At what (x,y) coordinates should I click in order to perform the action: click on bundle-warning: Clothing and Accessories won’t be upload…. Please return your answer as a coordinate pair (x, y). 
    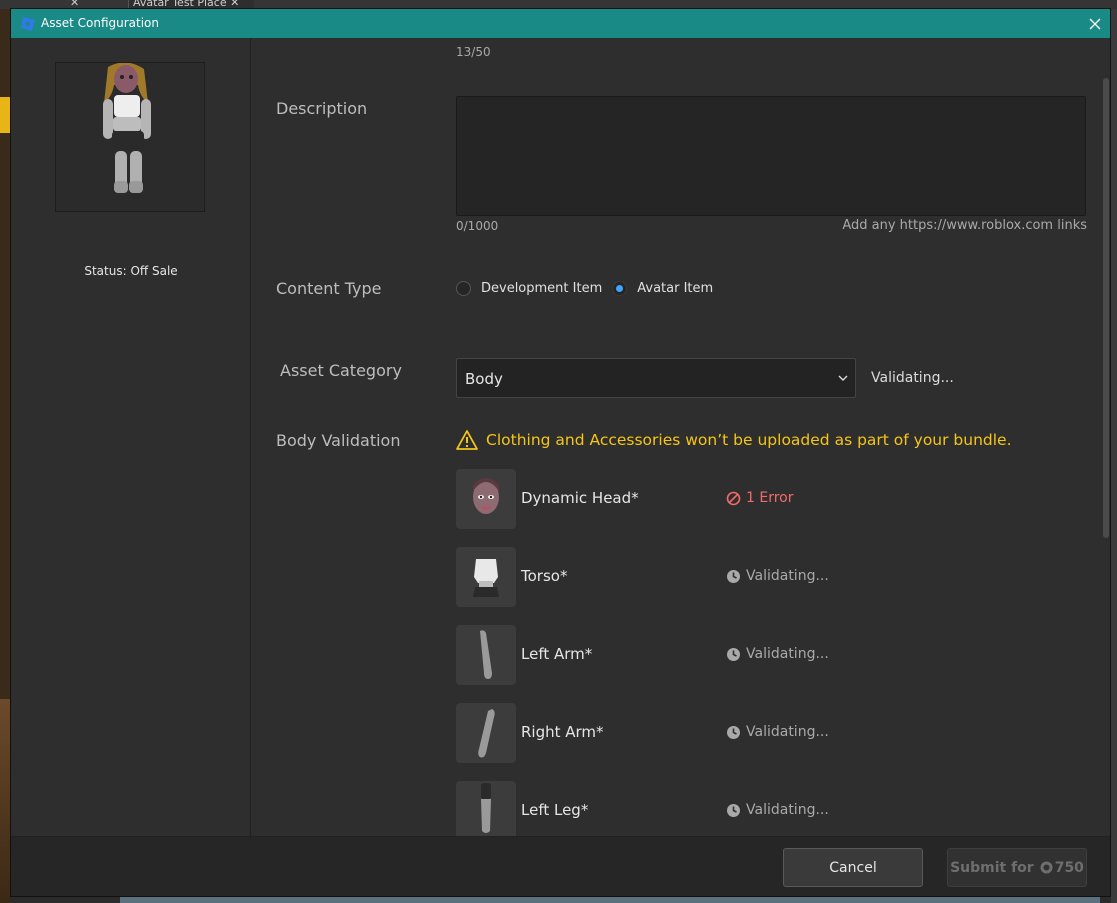
    Looking at the image, I should click on (734, 440).